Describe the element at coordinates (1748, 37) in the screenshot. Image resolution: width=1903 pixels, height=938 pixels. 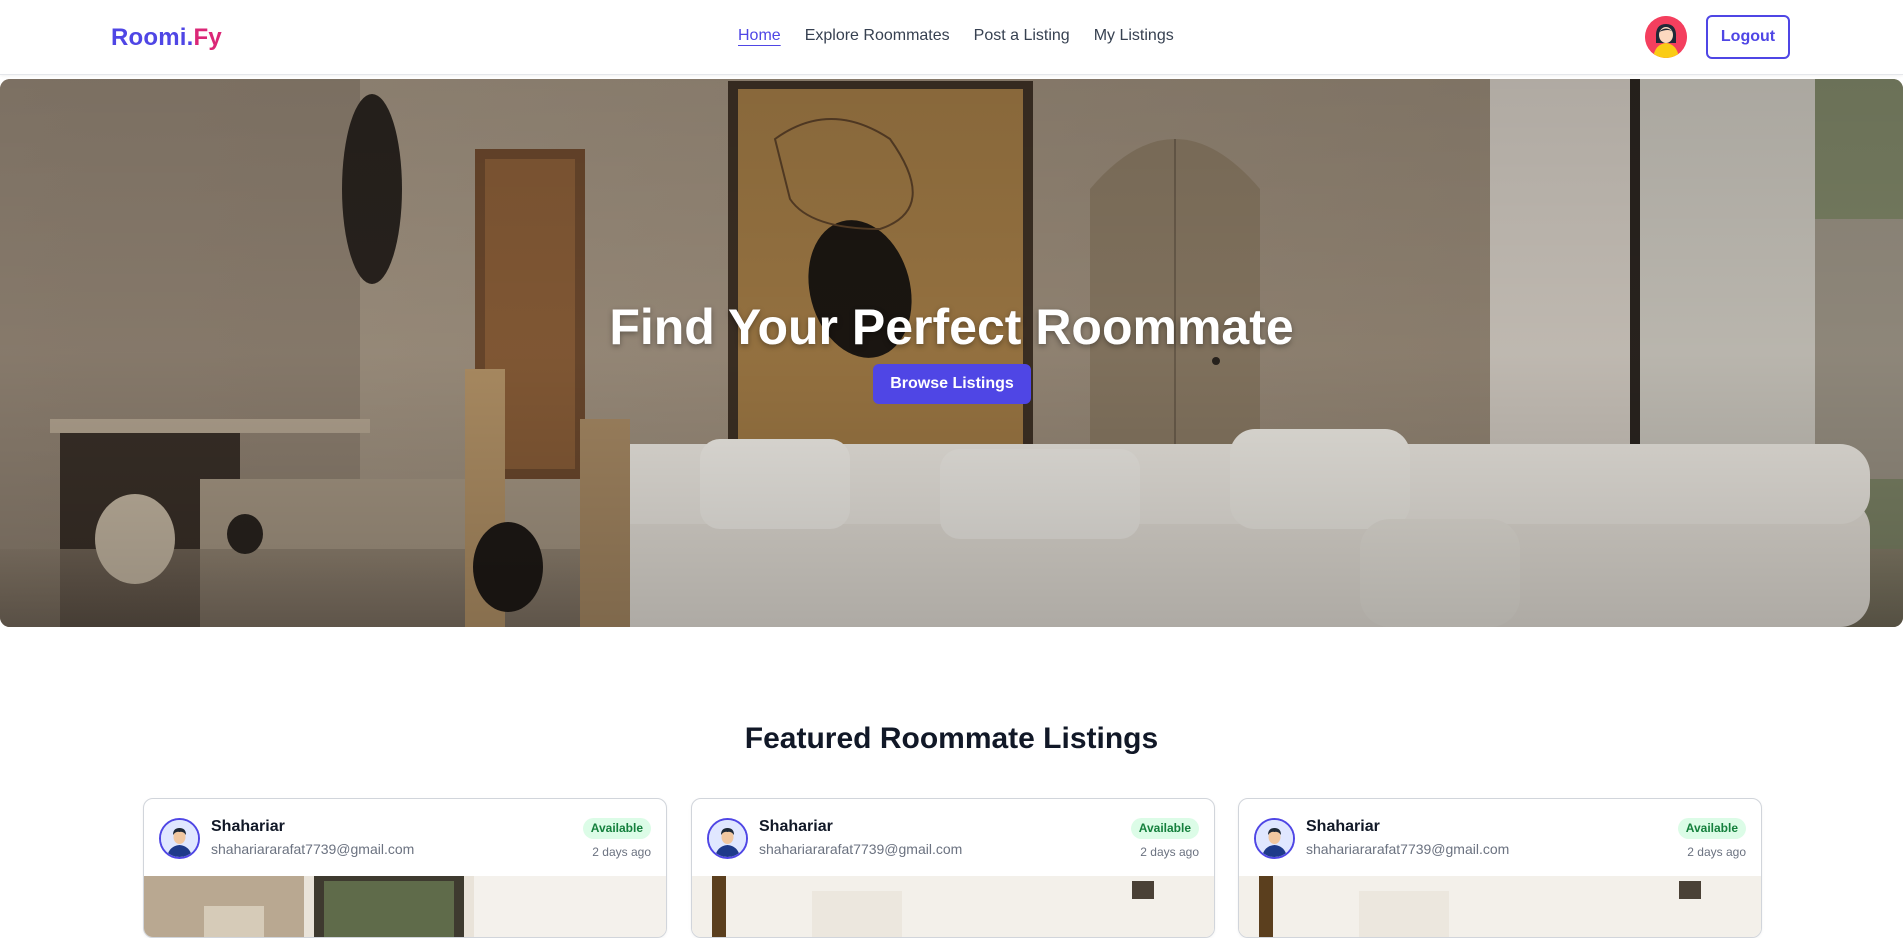
I see `logout-button: Logout` at that location.